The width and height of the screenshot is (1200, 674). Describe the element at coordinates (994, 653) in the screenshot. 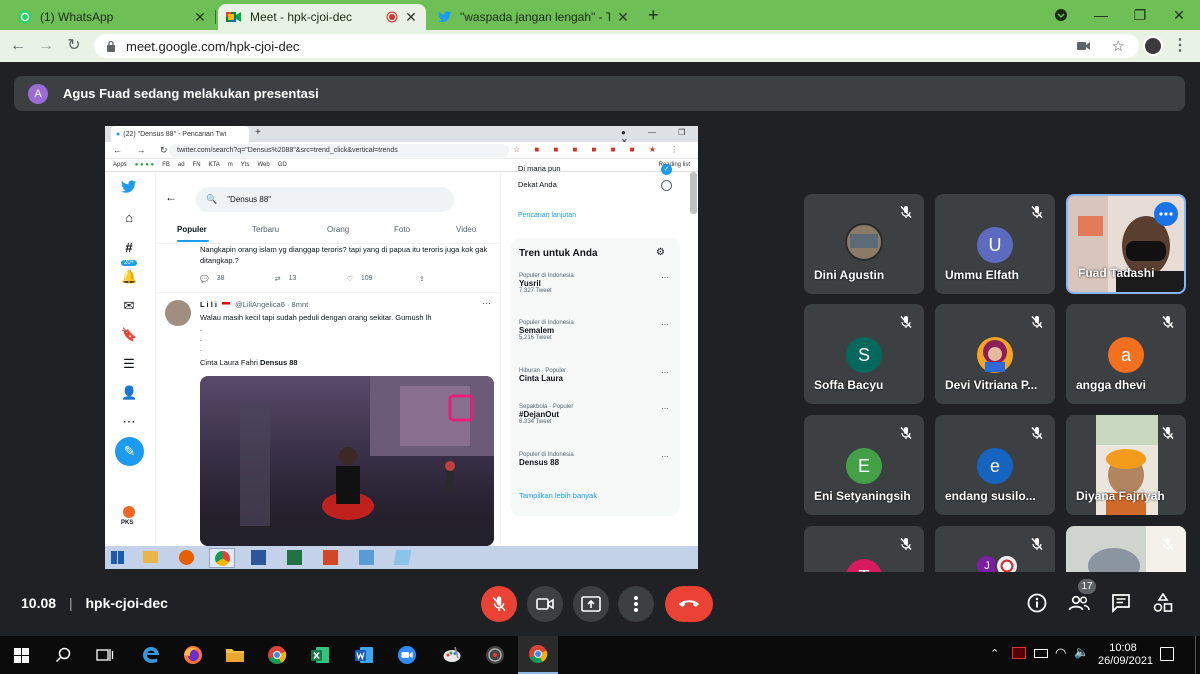

I see `tray-chevron-icon: ⌃` at that location.